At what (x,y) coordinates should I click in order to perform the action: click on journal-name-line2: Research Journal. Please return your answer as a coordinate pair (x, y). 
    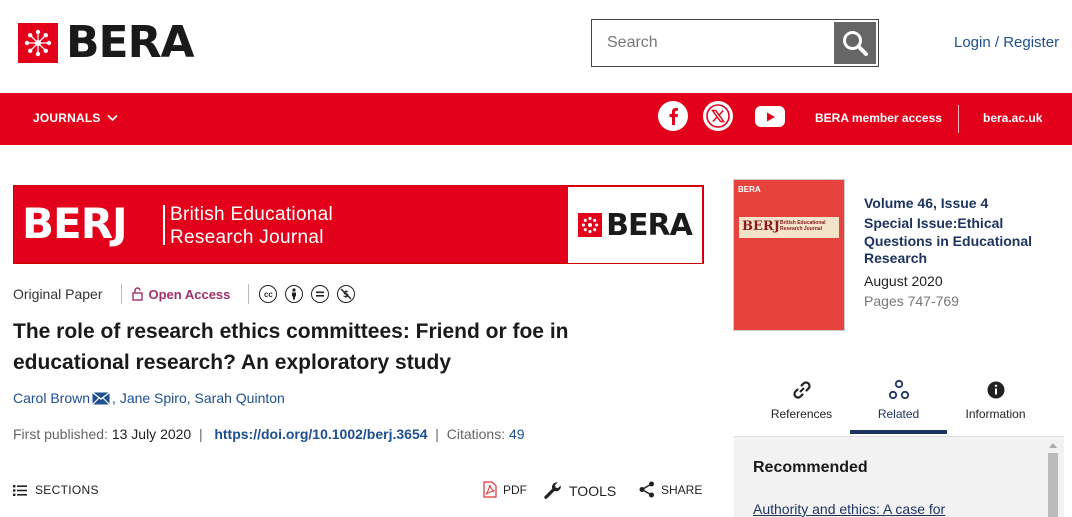
    Looking at the image, I should click on (247, 237).